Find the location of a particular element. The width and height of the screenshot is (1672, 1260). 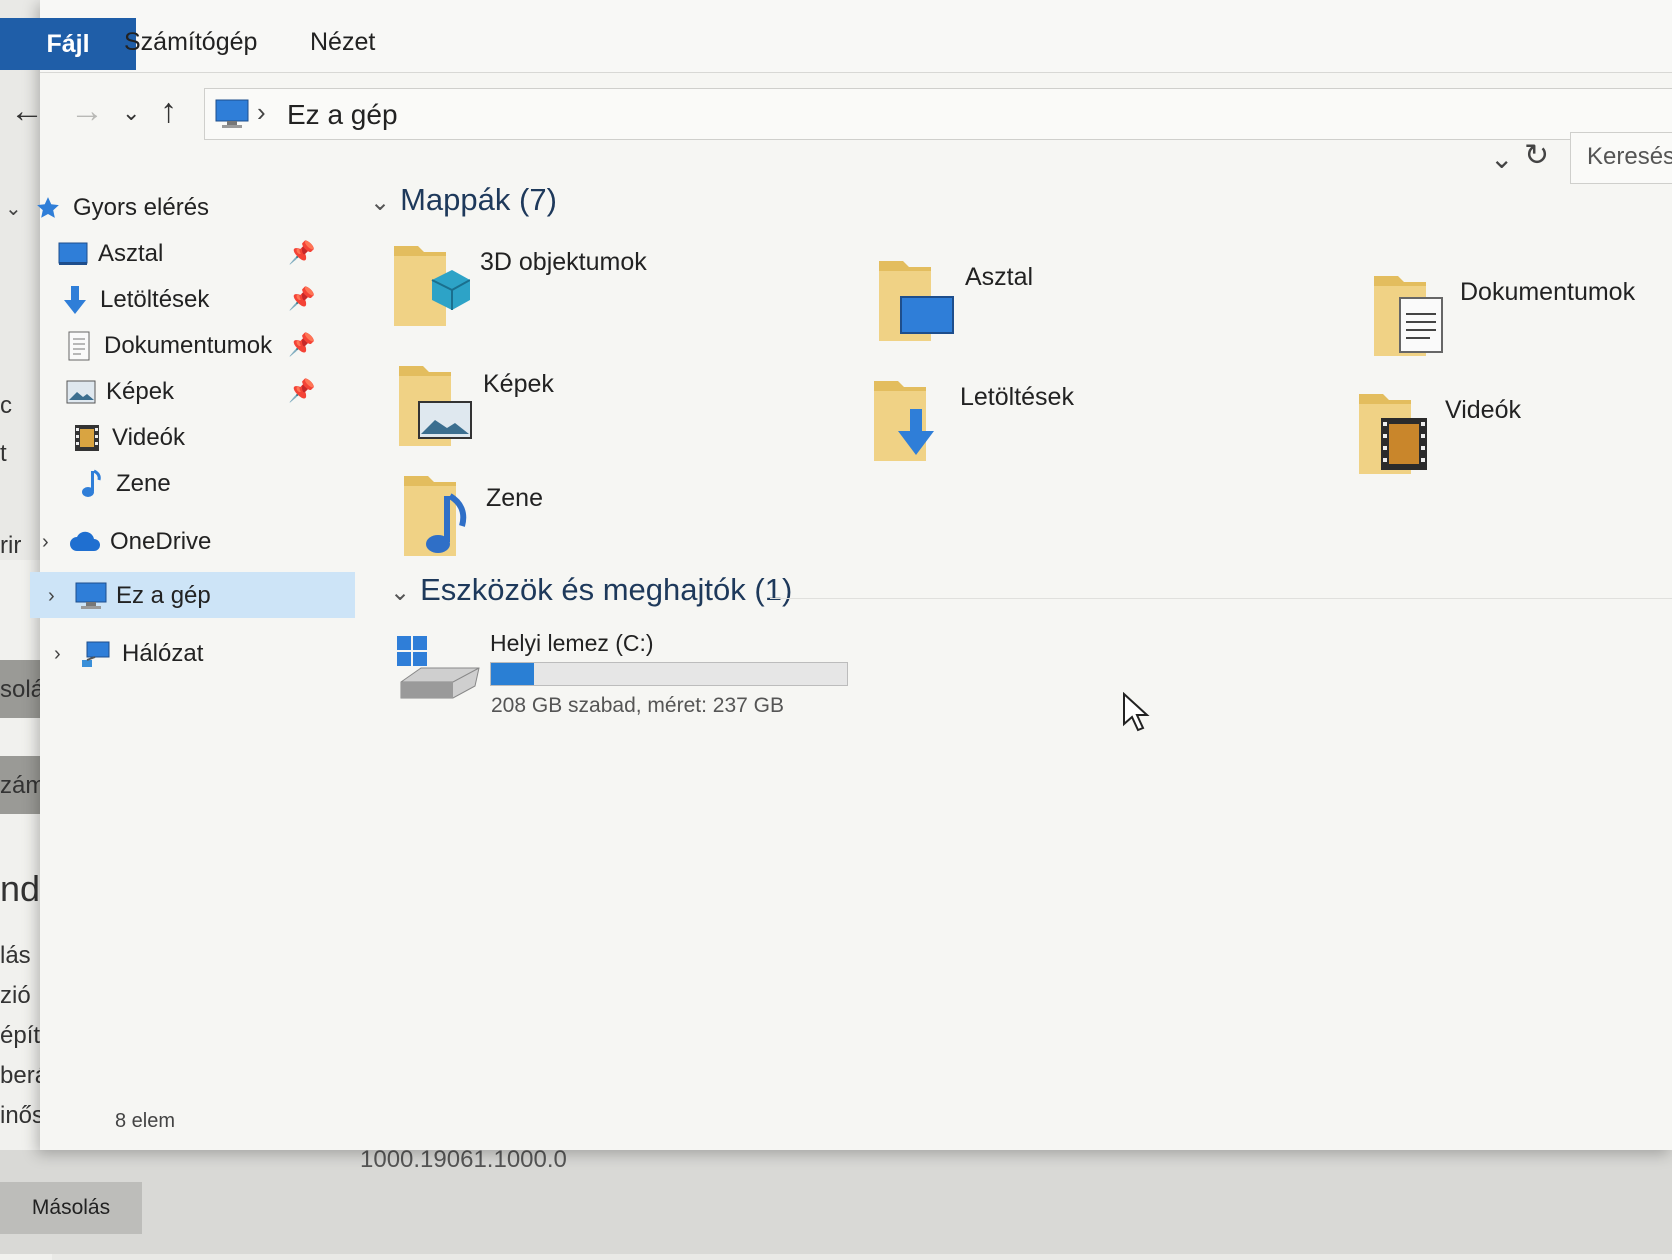

folder-label: Képek is located at coordinates (518, 384).